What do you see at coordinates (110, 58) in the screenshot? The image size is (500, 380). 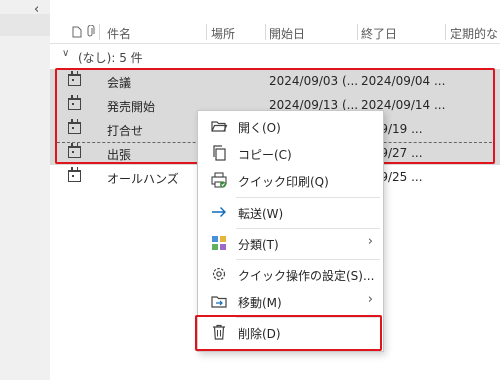 I see `group-label: (なし): 5 件` at bounding box center [110, 58].